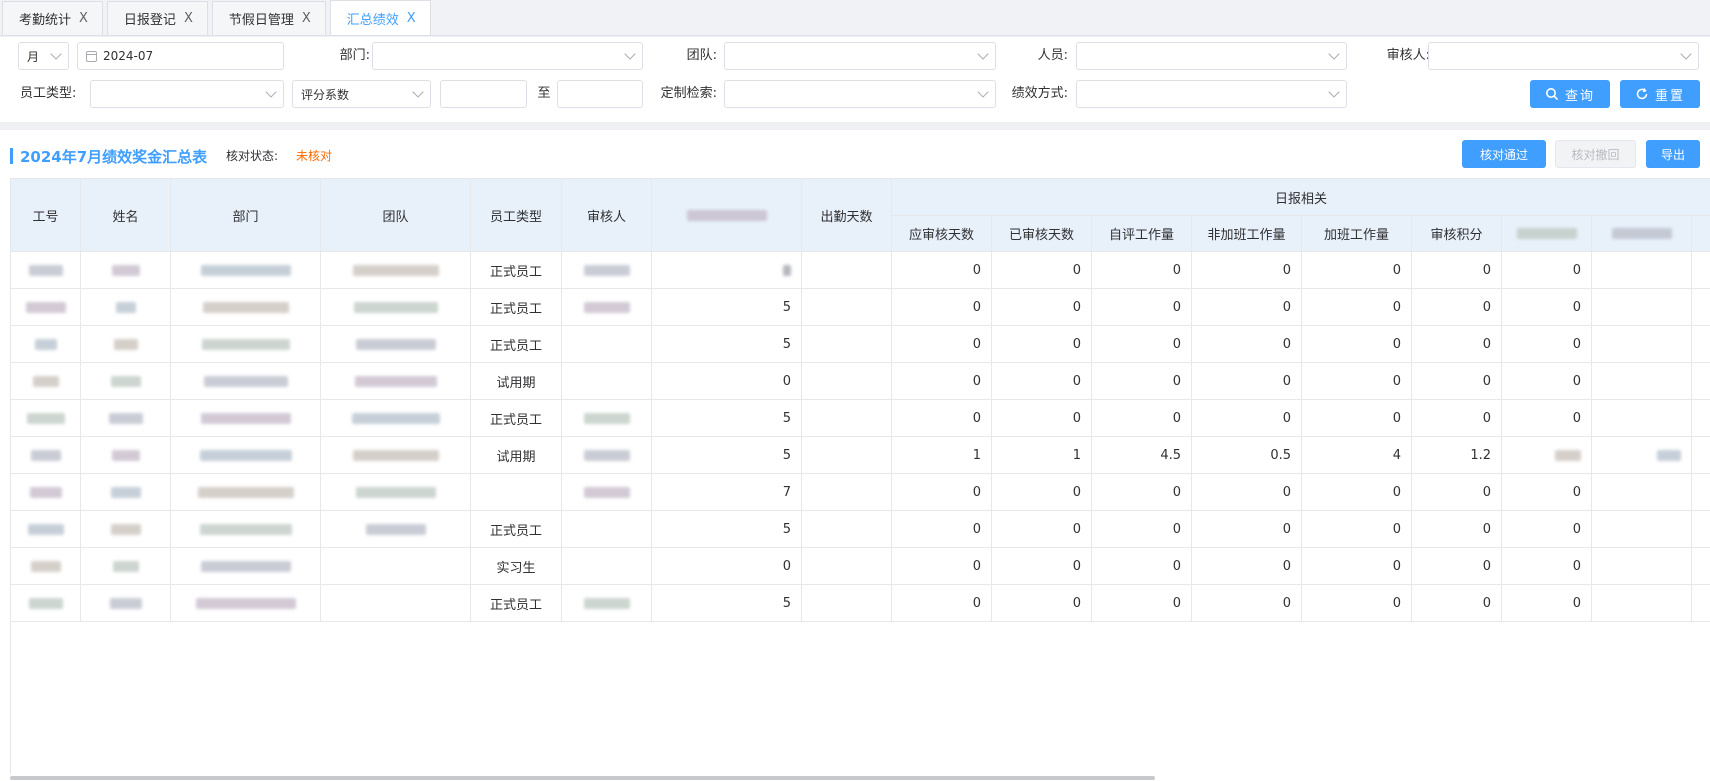  Describe the element at coordinates (1673, 154) in the screenshot. I see `export-button: 导出` at that location.